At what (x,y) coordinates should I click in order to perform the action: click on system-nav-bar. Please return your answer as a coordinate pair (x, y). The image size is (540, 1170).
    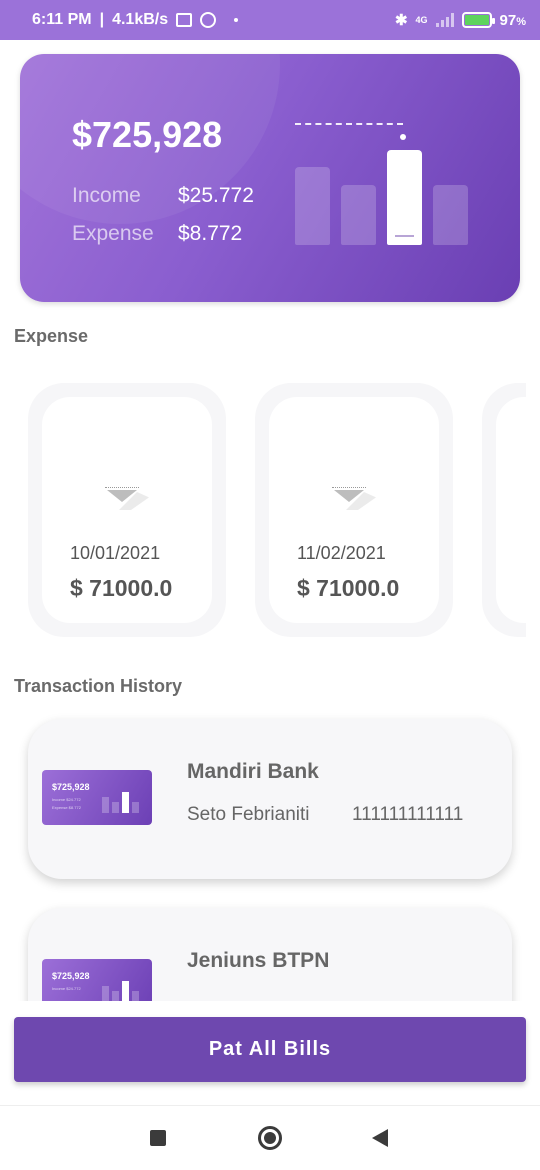
    Looking at the image, I should click on (270, 1137).